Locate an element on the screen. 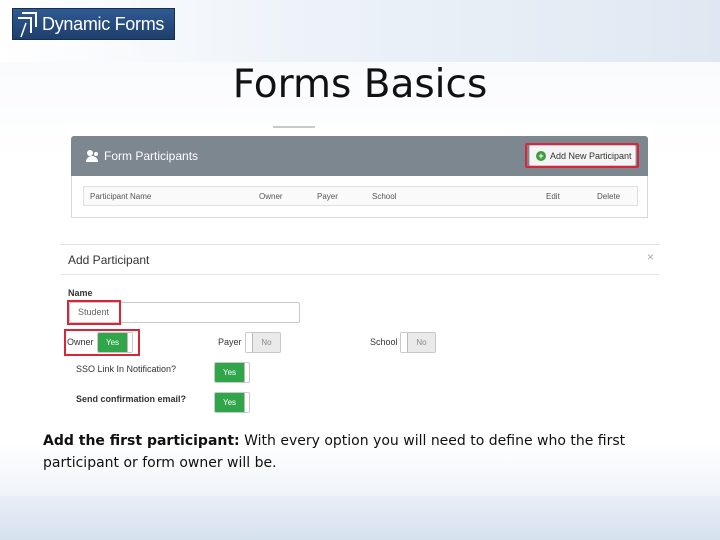 The height and width of the screenshot is (540, 720). col-edit: Edit is located at coordinates (553, 196).